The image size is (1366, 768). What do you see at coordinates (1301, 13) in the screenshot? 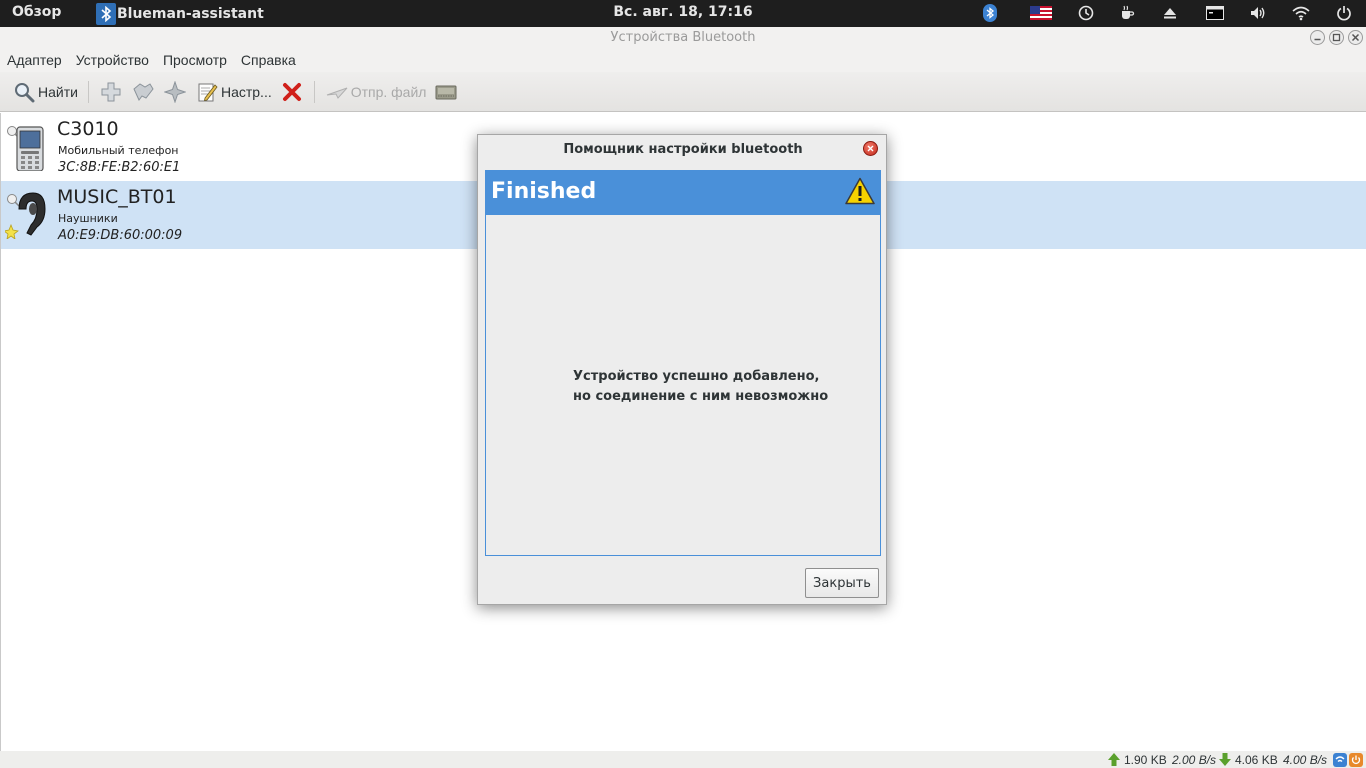
I see `wifi-icon` at bounding box center [1301, 13].